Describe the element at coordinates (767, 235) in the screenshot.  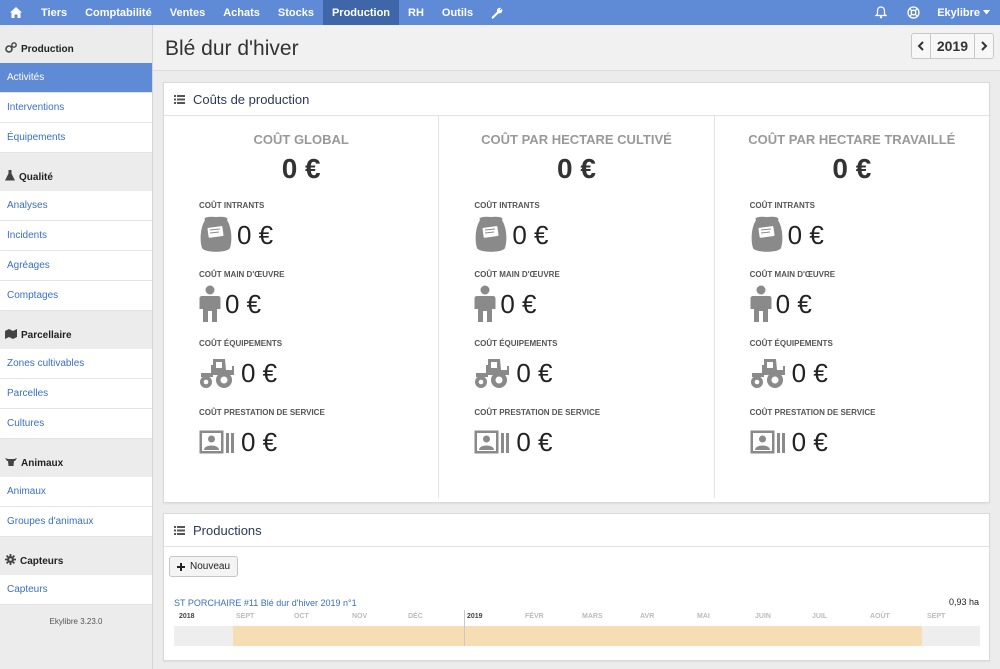
I see `seed-bag-icon` at that location.